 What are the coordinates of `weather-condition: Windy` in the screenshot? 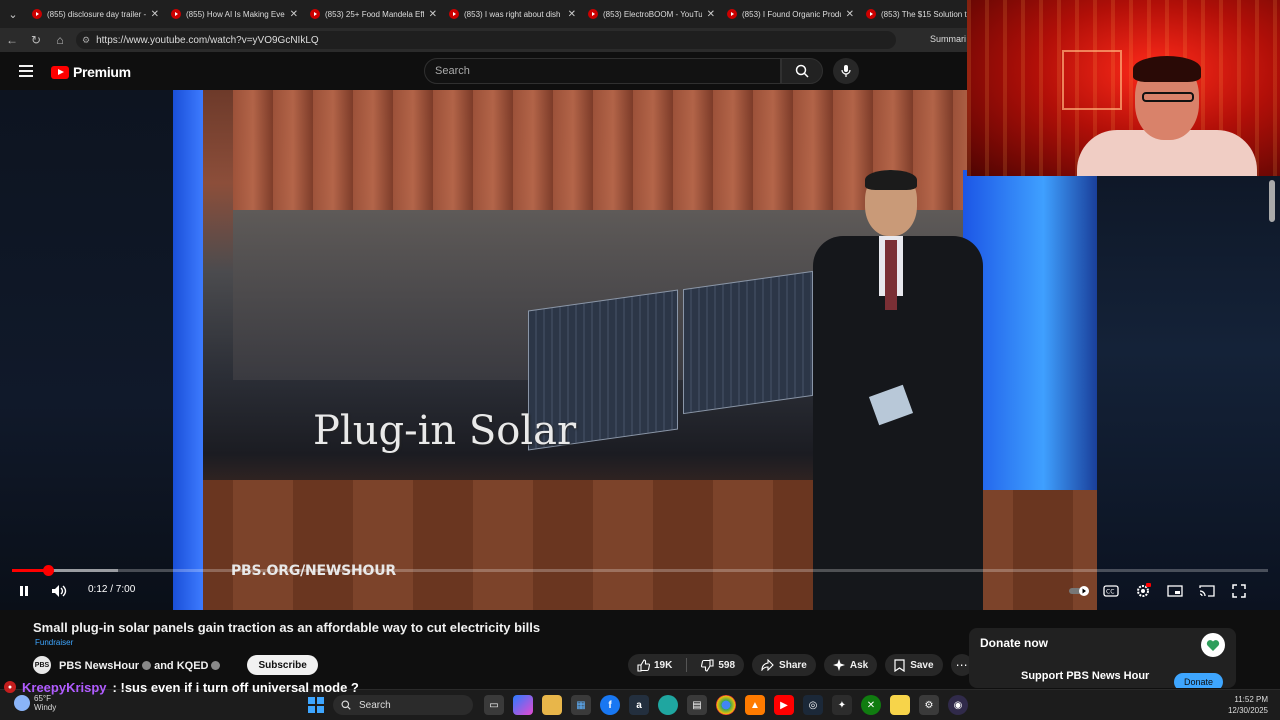 It's located at (45, 707).